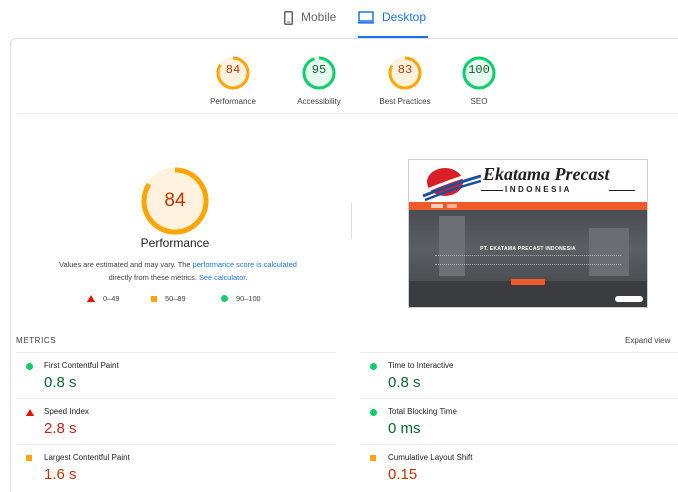 This screenshot has width=678, height=492. I want to click on logo-swoosh-icon, so click(451, 185).